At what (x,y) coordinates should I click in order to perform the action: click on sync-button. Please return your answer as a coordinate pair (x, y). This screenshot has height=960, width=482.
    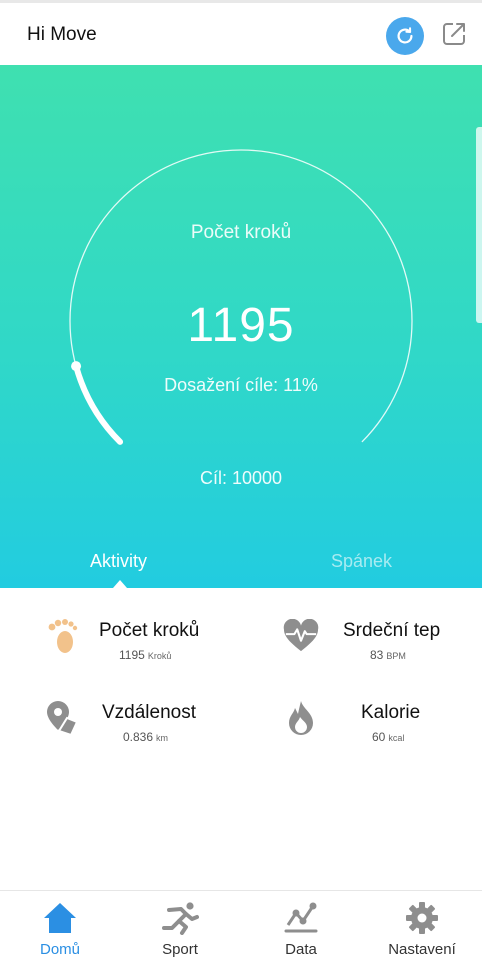
    Looking at the image, I should click on (405, 36).